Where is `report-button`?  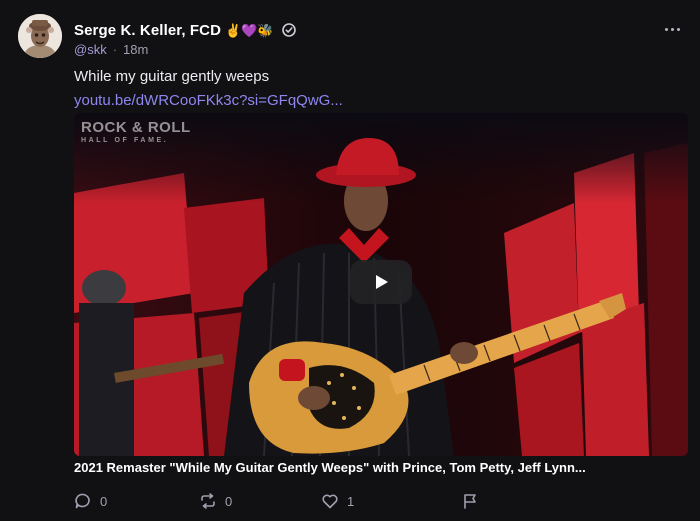
report-button is located at coordinates (470, 501).